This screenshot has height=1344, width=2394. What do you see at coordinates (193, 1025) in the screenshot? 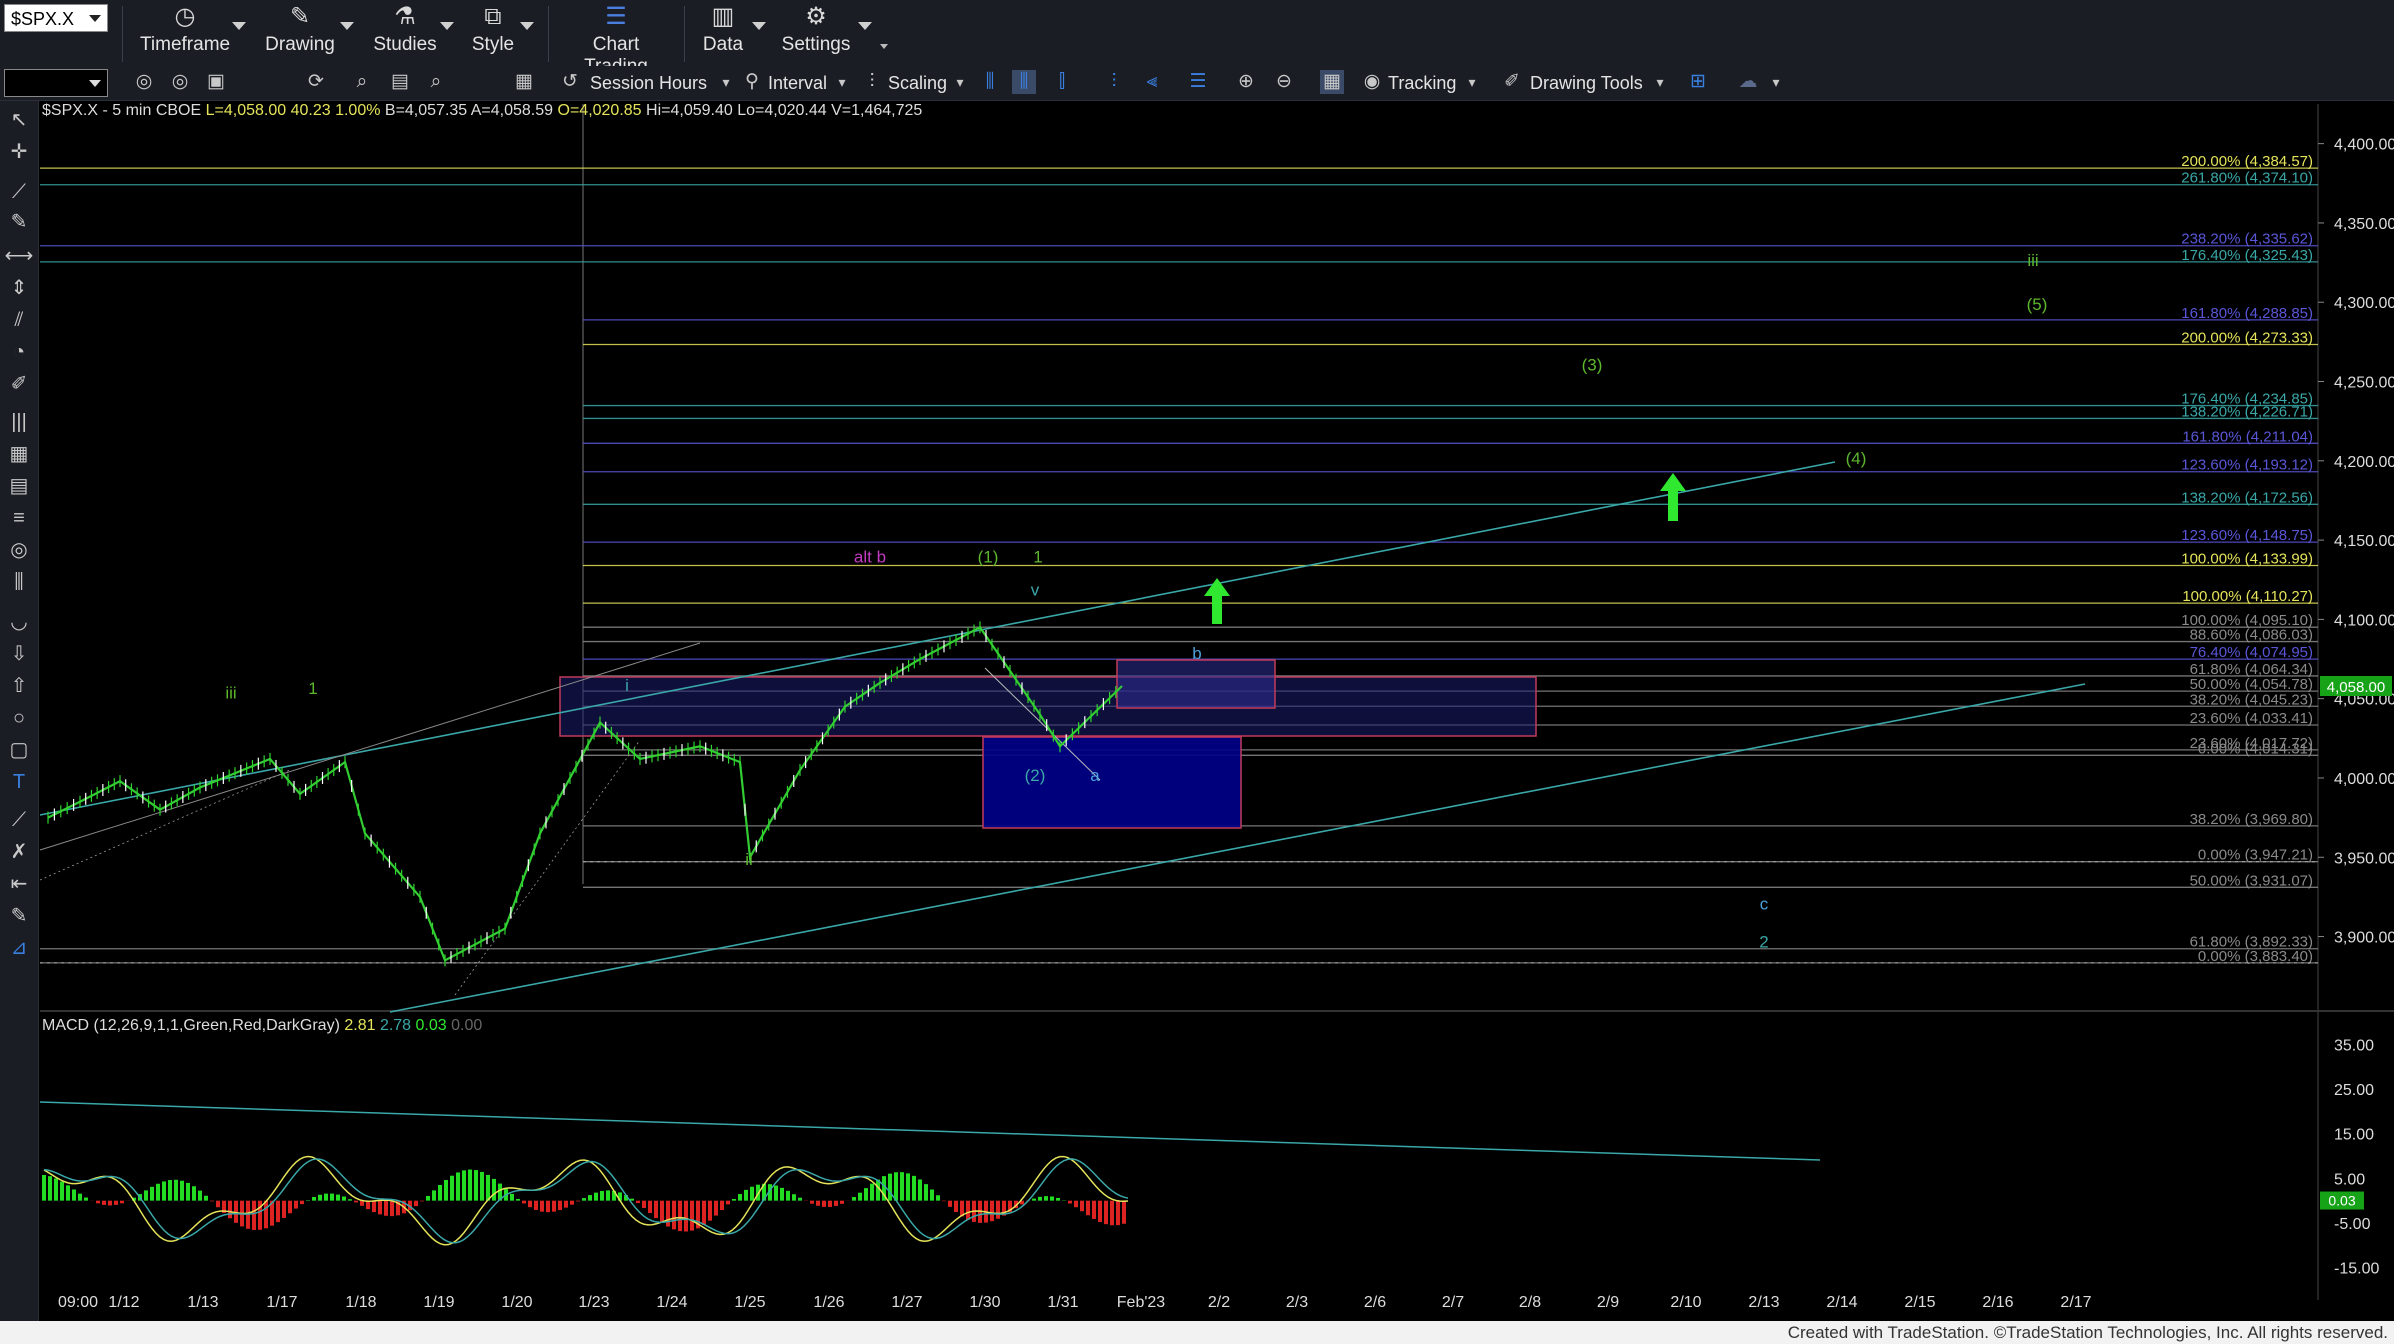
I see `macd-value: MACD (12,26,9,1,1,Green,Red,DarkGray)` at bounding box center [193, 1025].